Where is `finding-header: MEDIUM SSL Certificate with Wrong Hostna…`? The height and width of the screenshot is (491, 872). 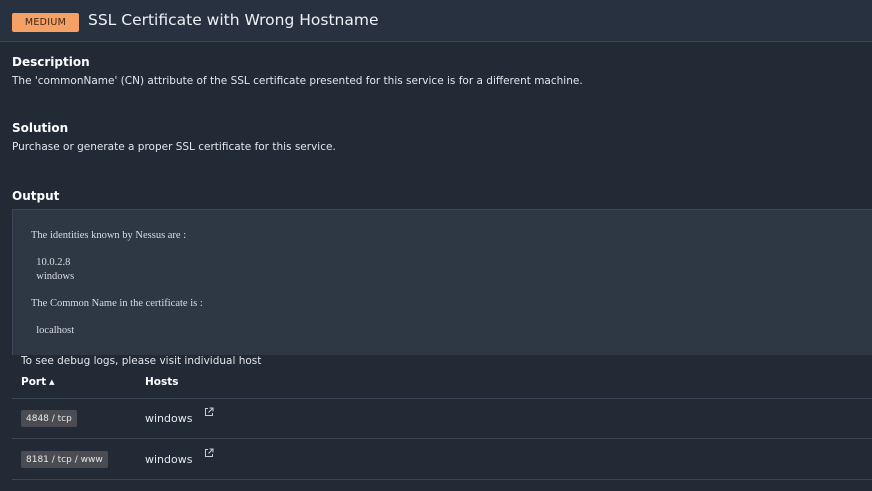
finding-header: MEDIUM SSL Certificate with Wrong Hostna… is located at coordinates (436, 21).